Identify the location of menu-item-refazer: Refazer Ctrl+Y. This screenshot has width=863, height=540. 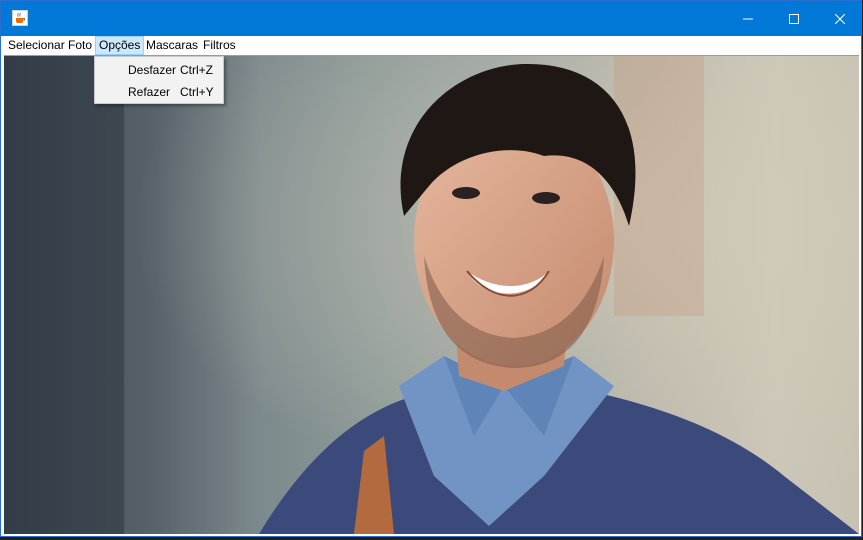
(159, 92).